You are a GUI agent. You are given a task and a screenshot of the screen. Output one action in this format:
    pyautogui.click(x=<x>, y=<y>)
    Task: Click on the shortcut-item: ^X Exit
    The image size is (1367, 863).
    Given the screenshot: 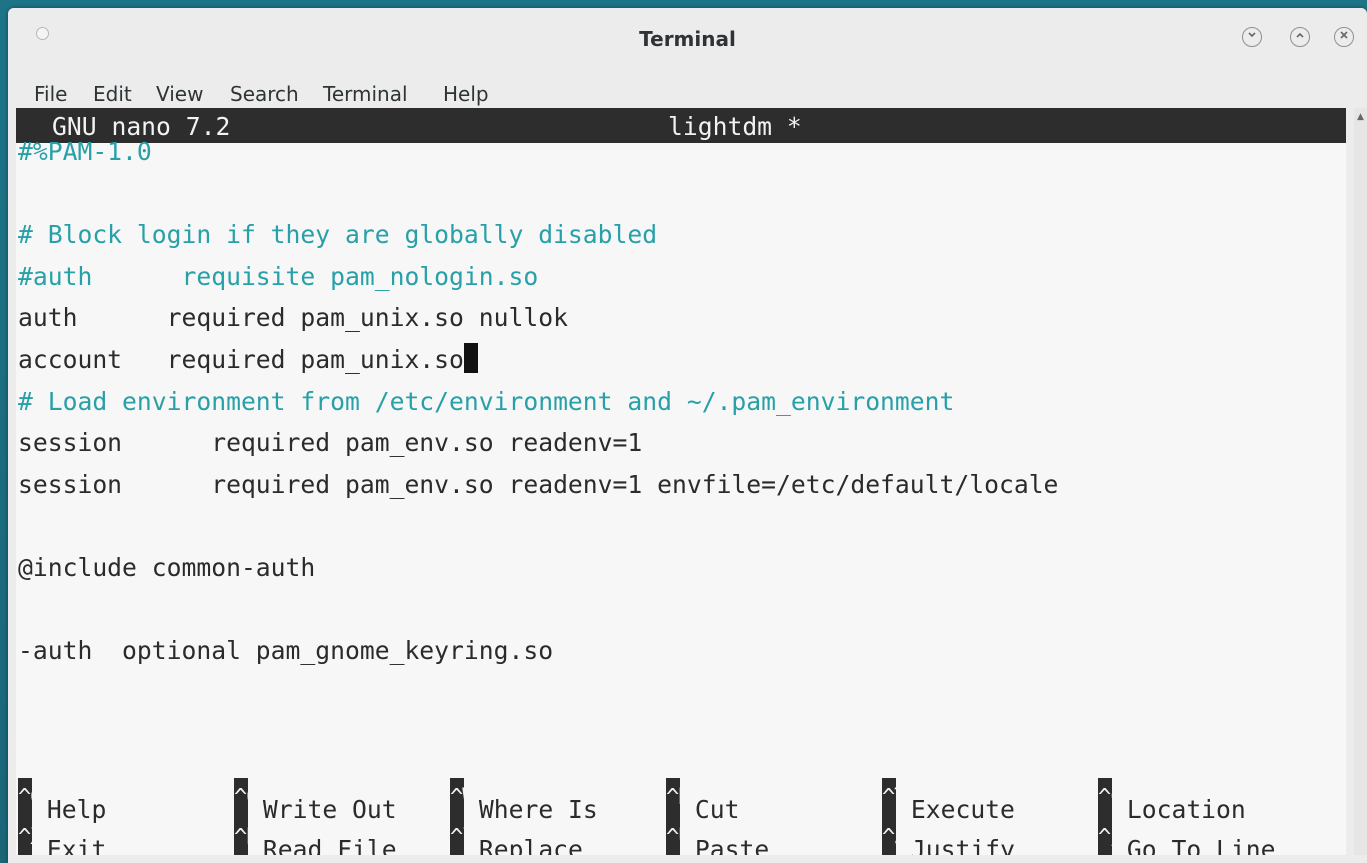 What is the action you would take?
    pyautogui.click(x=62, y=836)
    